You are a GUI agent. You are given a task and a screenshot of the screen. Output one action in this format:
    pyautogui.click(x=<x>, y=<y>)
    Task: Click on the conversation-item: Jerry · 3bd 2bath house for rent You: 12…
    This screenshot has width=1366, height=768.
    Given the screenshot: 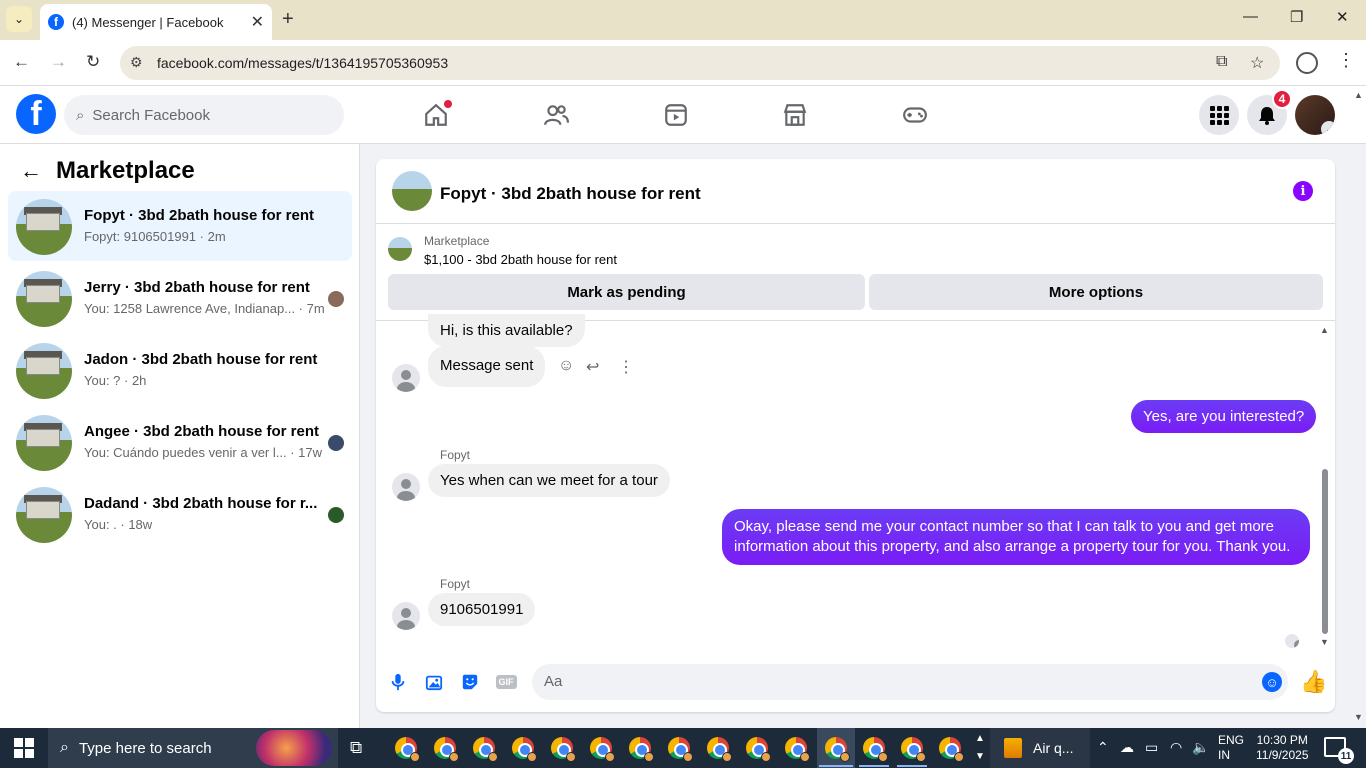 What is the action you would take?
    pyautogui.click(x=180, y=298)
    